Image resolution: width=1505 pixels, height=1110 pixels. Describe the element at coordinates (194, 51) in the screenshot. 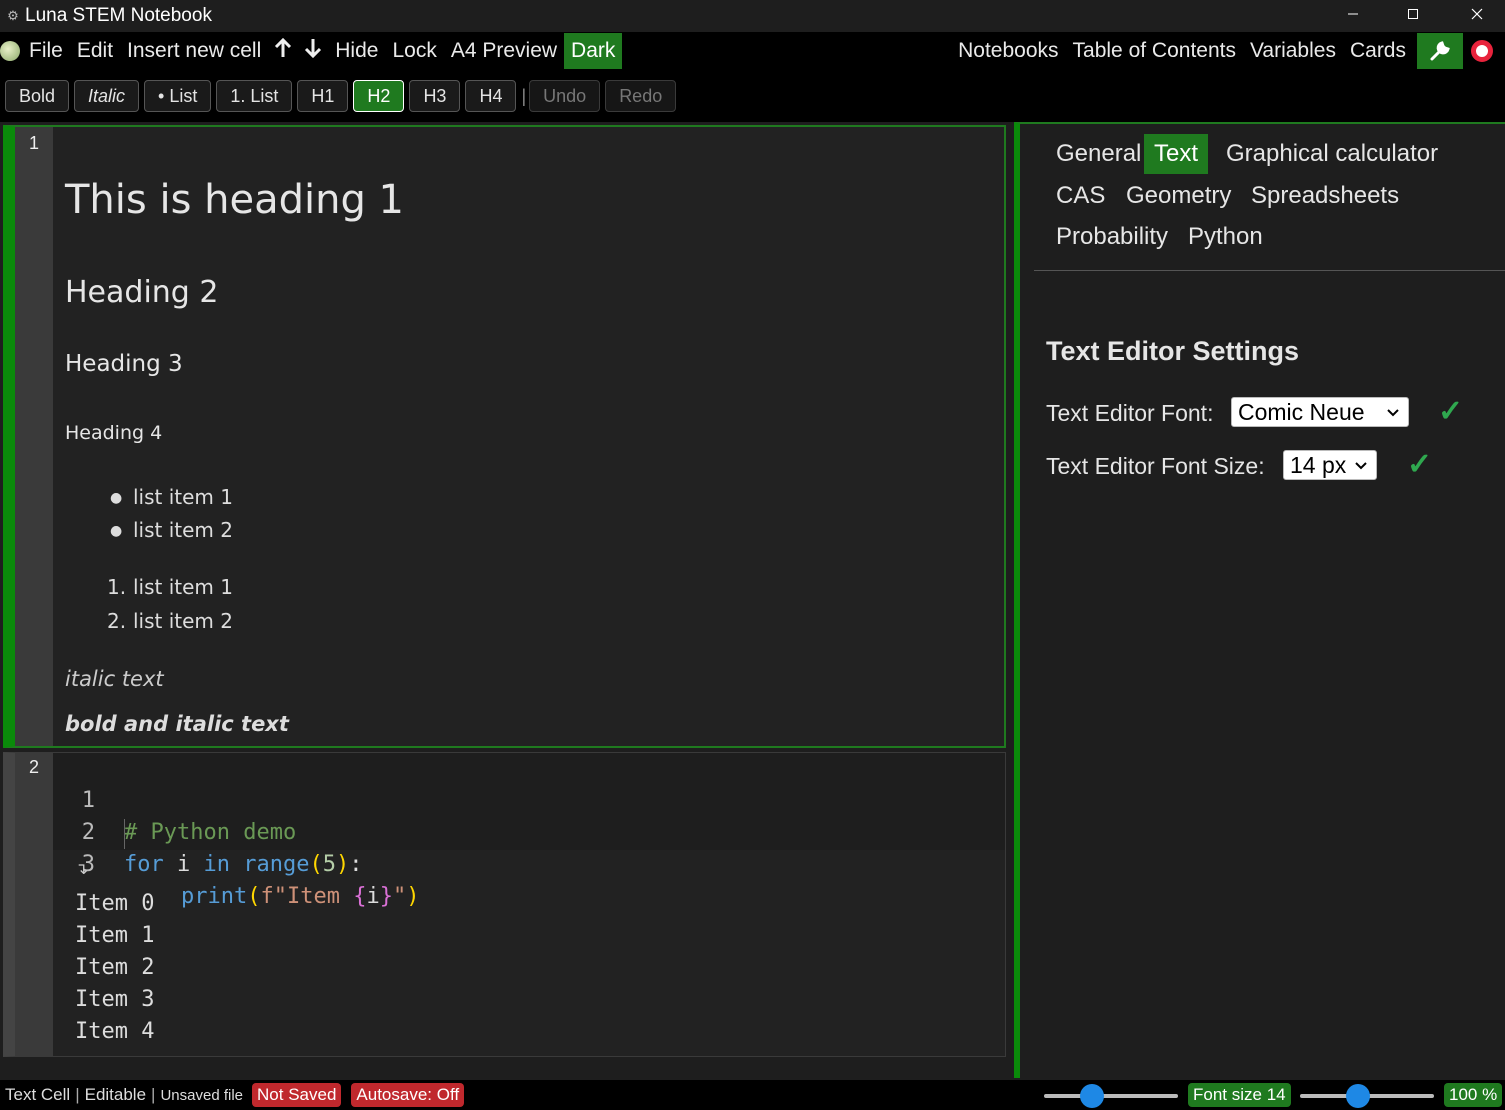

I see `menu-insert-new-cell: Insert new cell` at that location.